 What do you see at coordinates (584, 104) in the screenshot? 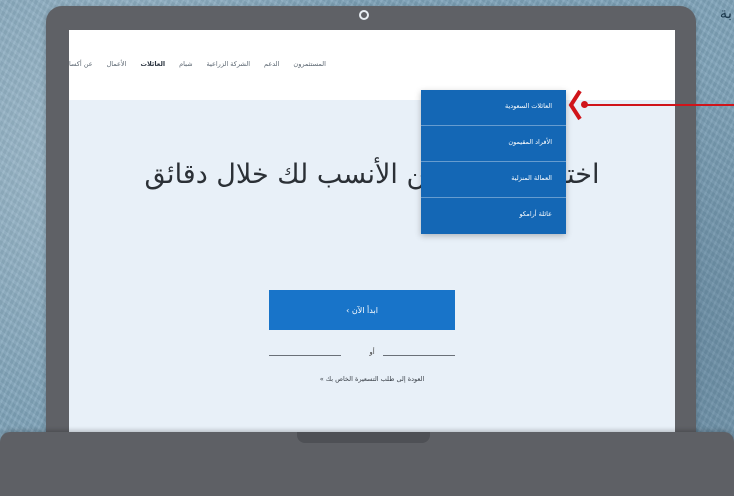
I see `annotation-arrow-dot` at bounding box center [584, 104].